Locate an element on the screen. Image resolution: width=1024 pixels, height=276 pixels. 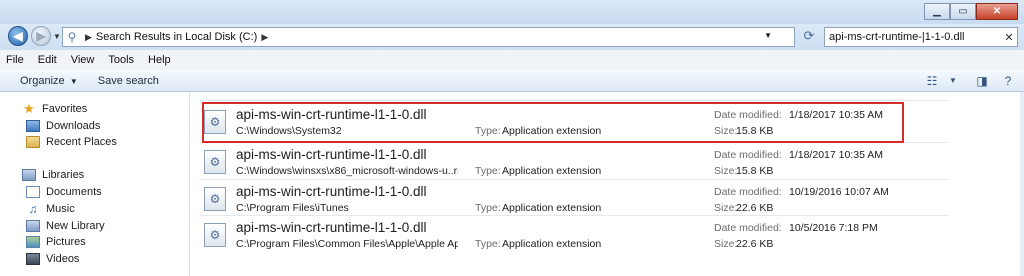
search-input: api-ms-crt-runtime-|1-1-0.dll ✕ is located at coordinates (921, 37).